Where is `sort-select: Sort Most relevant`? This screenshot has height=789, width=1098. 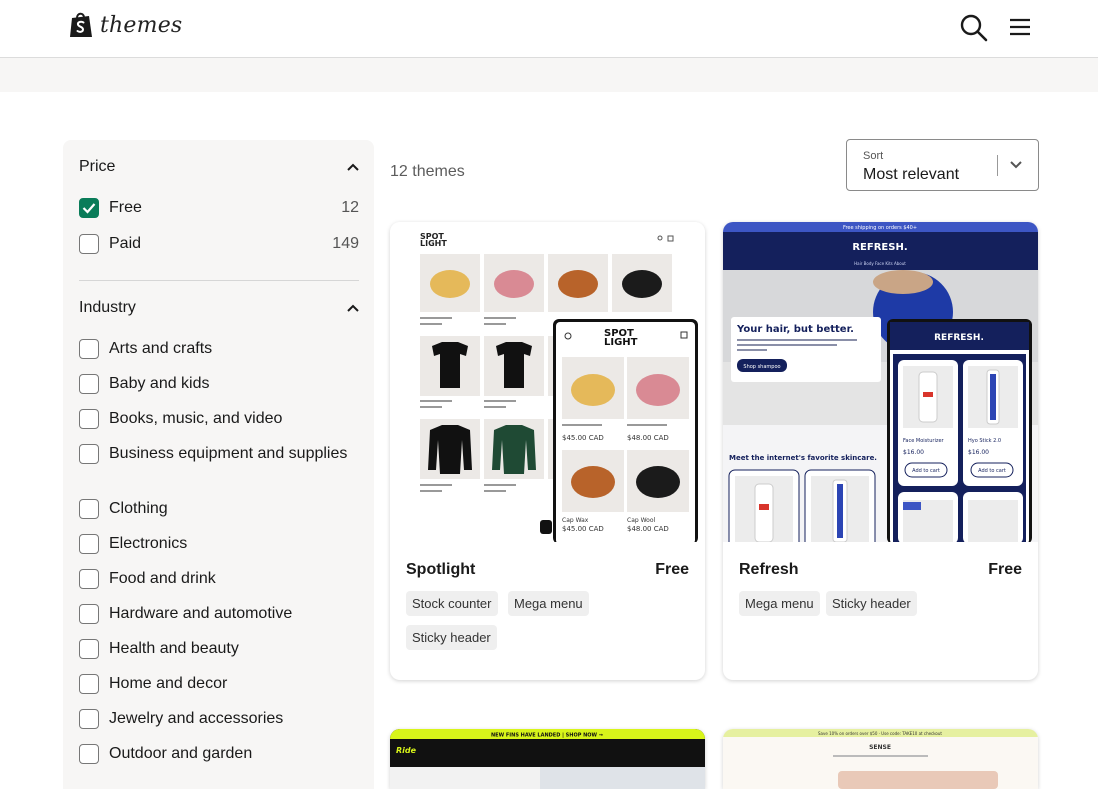
sort-select: Sort Most relevant is located at coordinates (942, 165).